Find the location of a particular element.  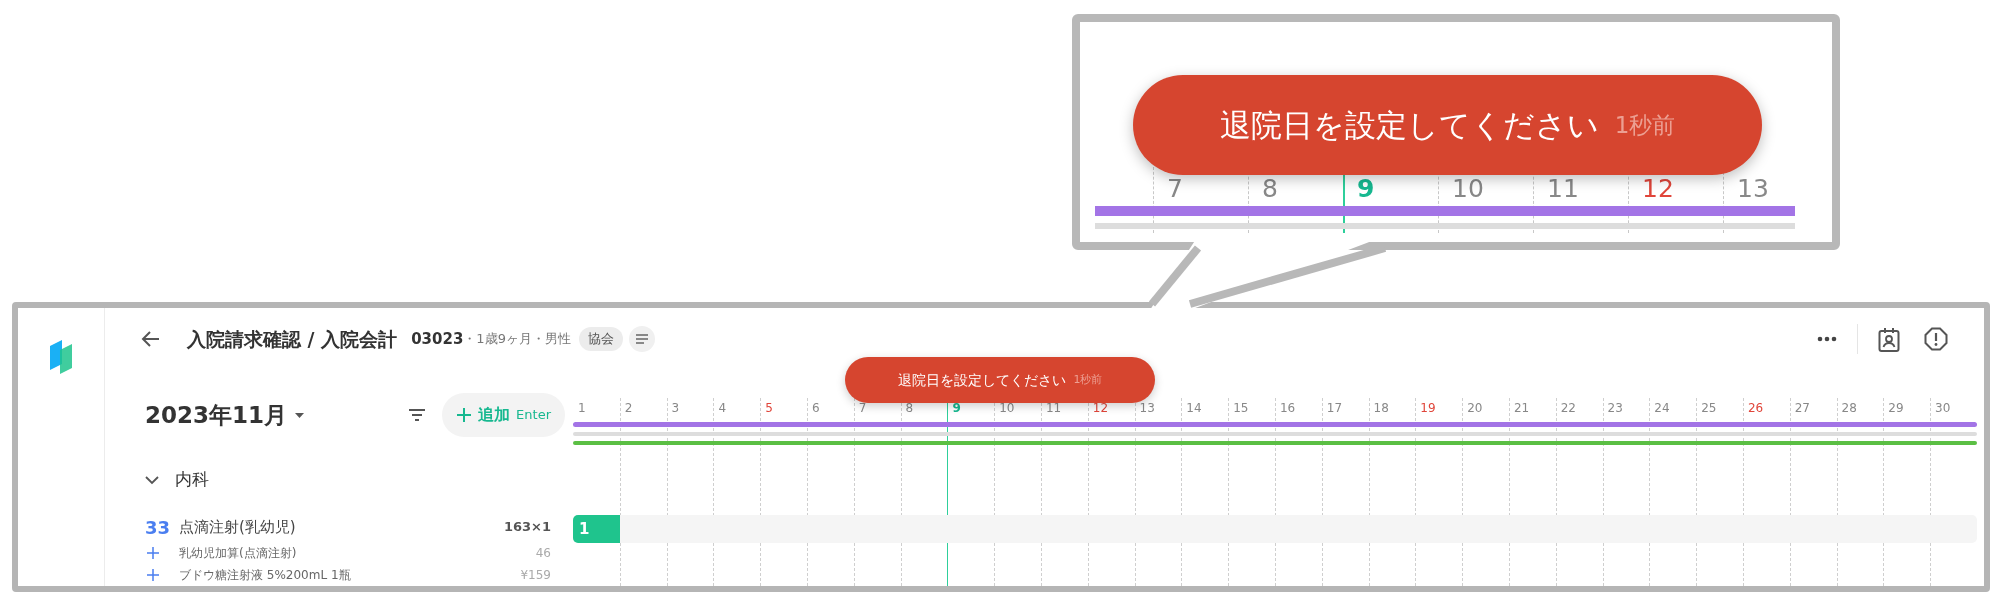

patient-info: ・1歳9ヶ月・男性 is located at coordinates (517, 339).